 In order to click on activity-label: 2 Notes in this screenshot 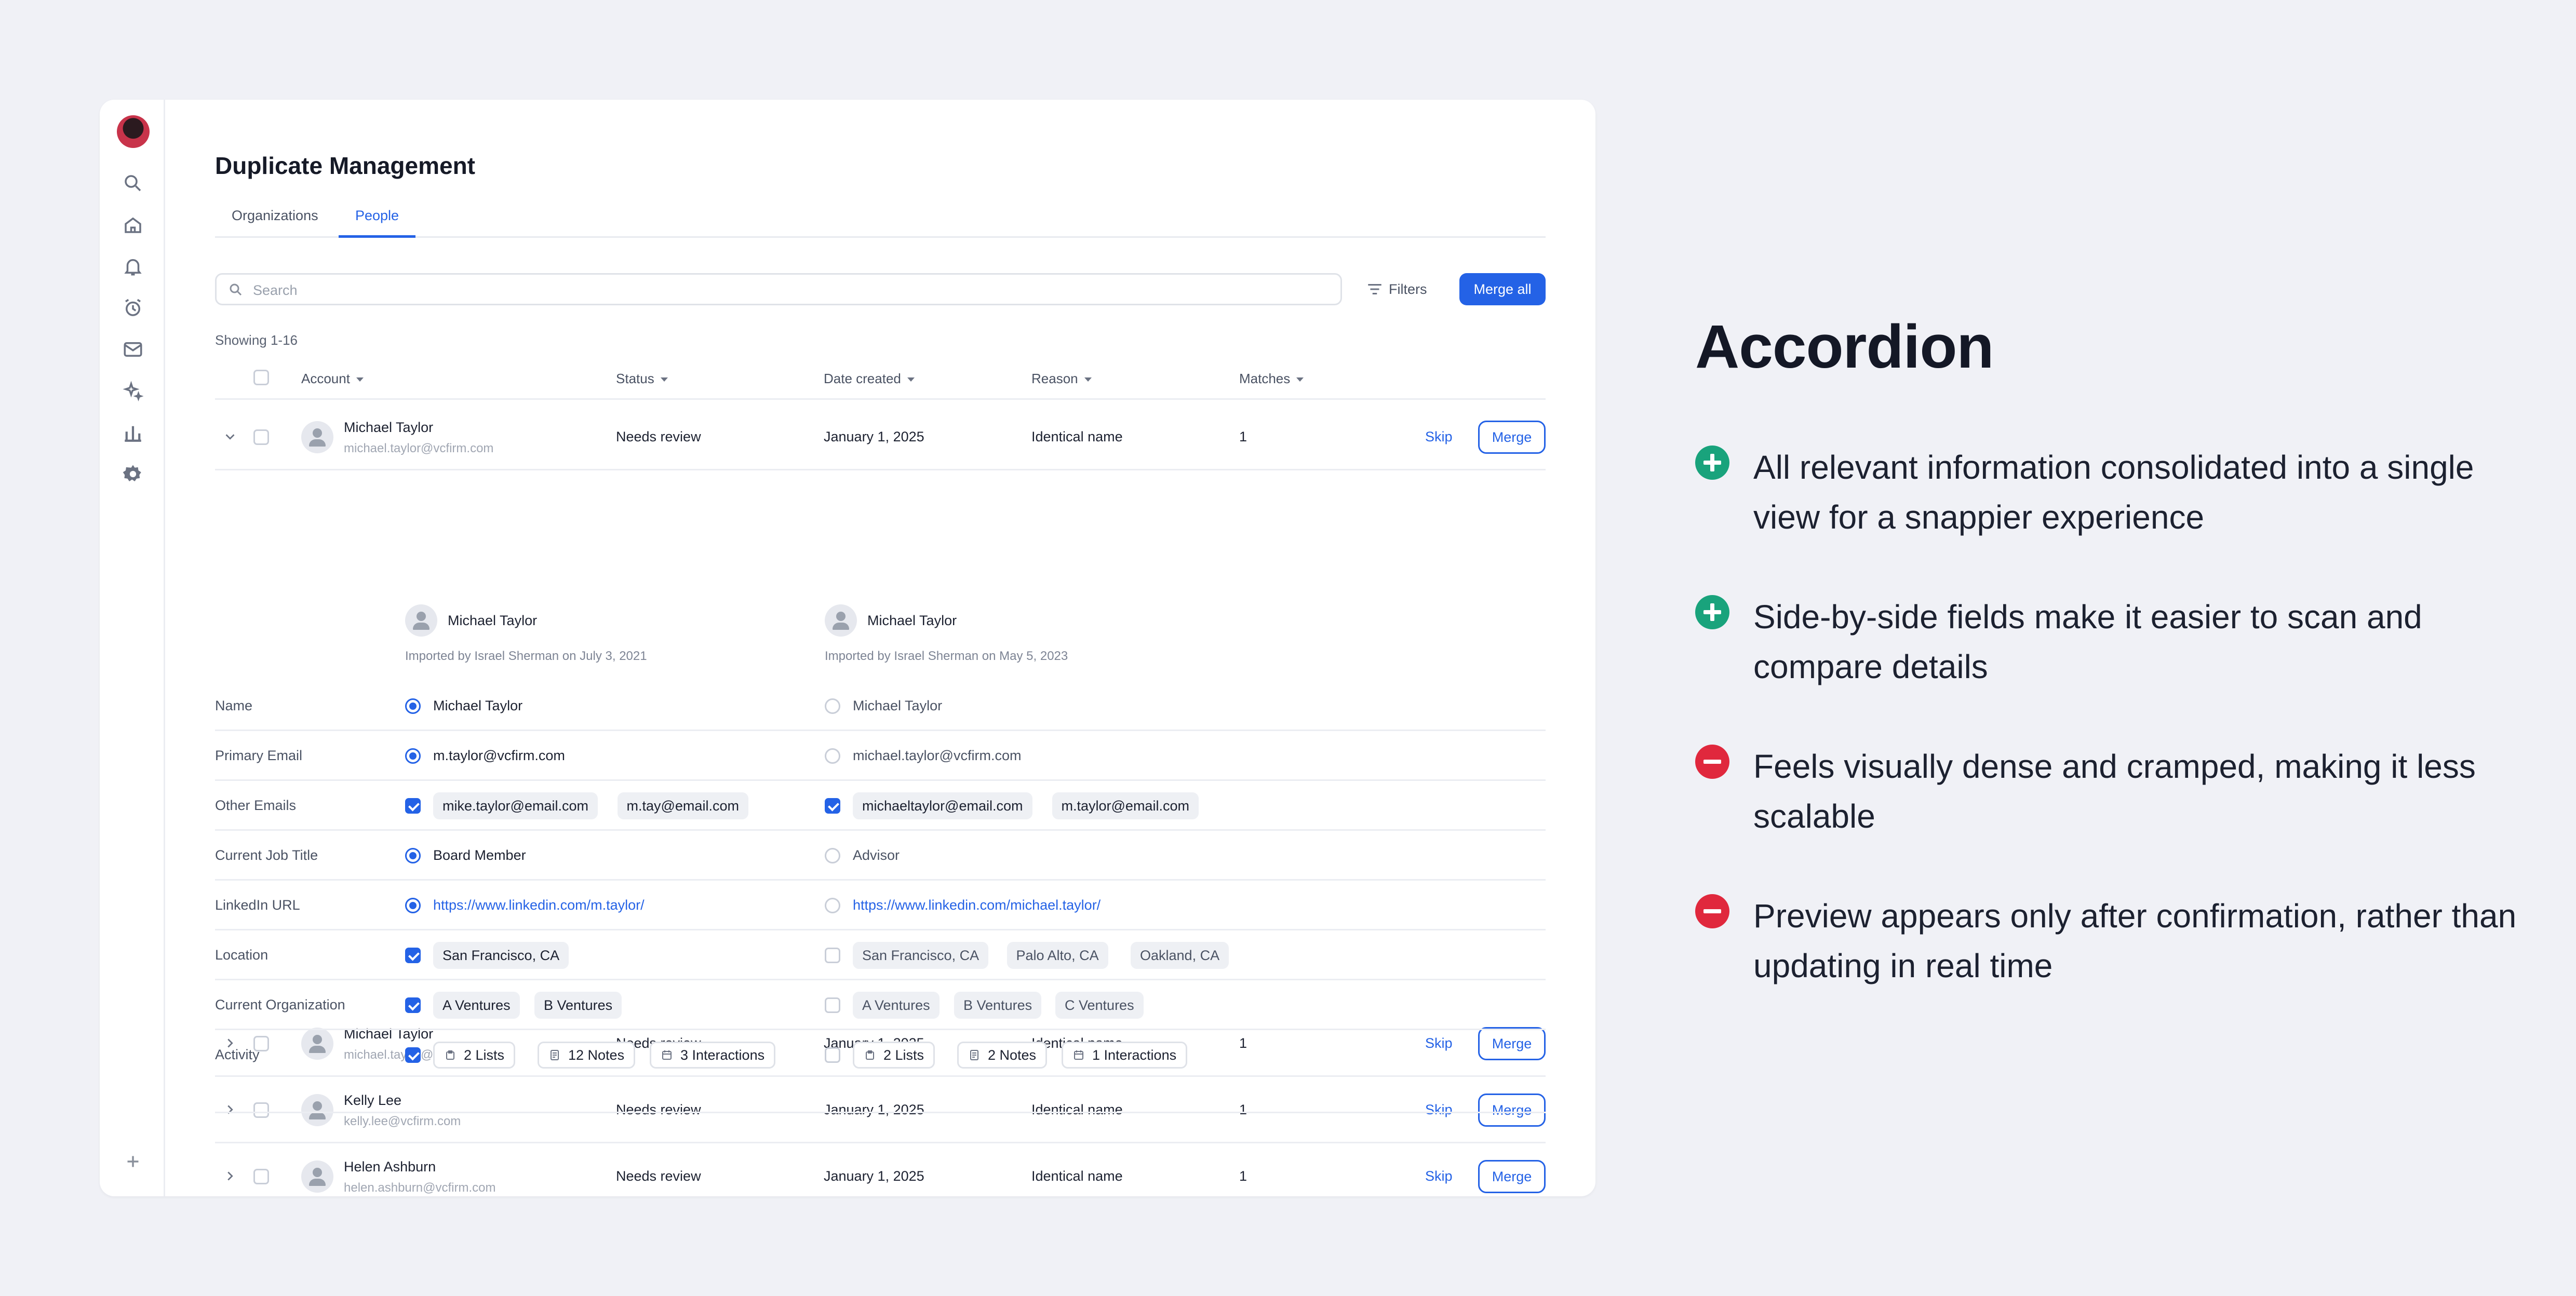, I will do `click(1013, 1055)`.